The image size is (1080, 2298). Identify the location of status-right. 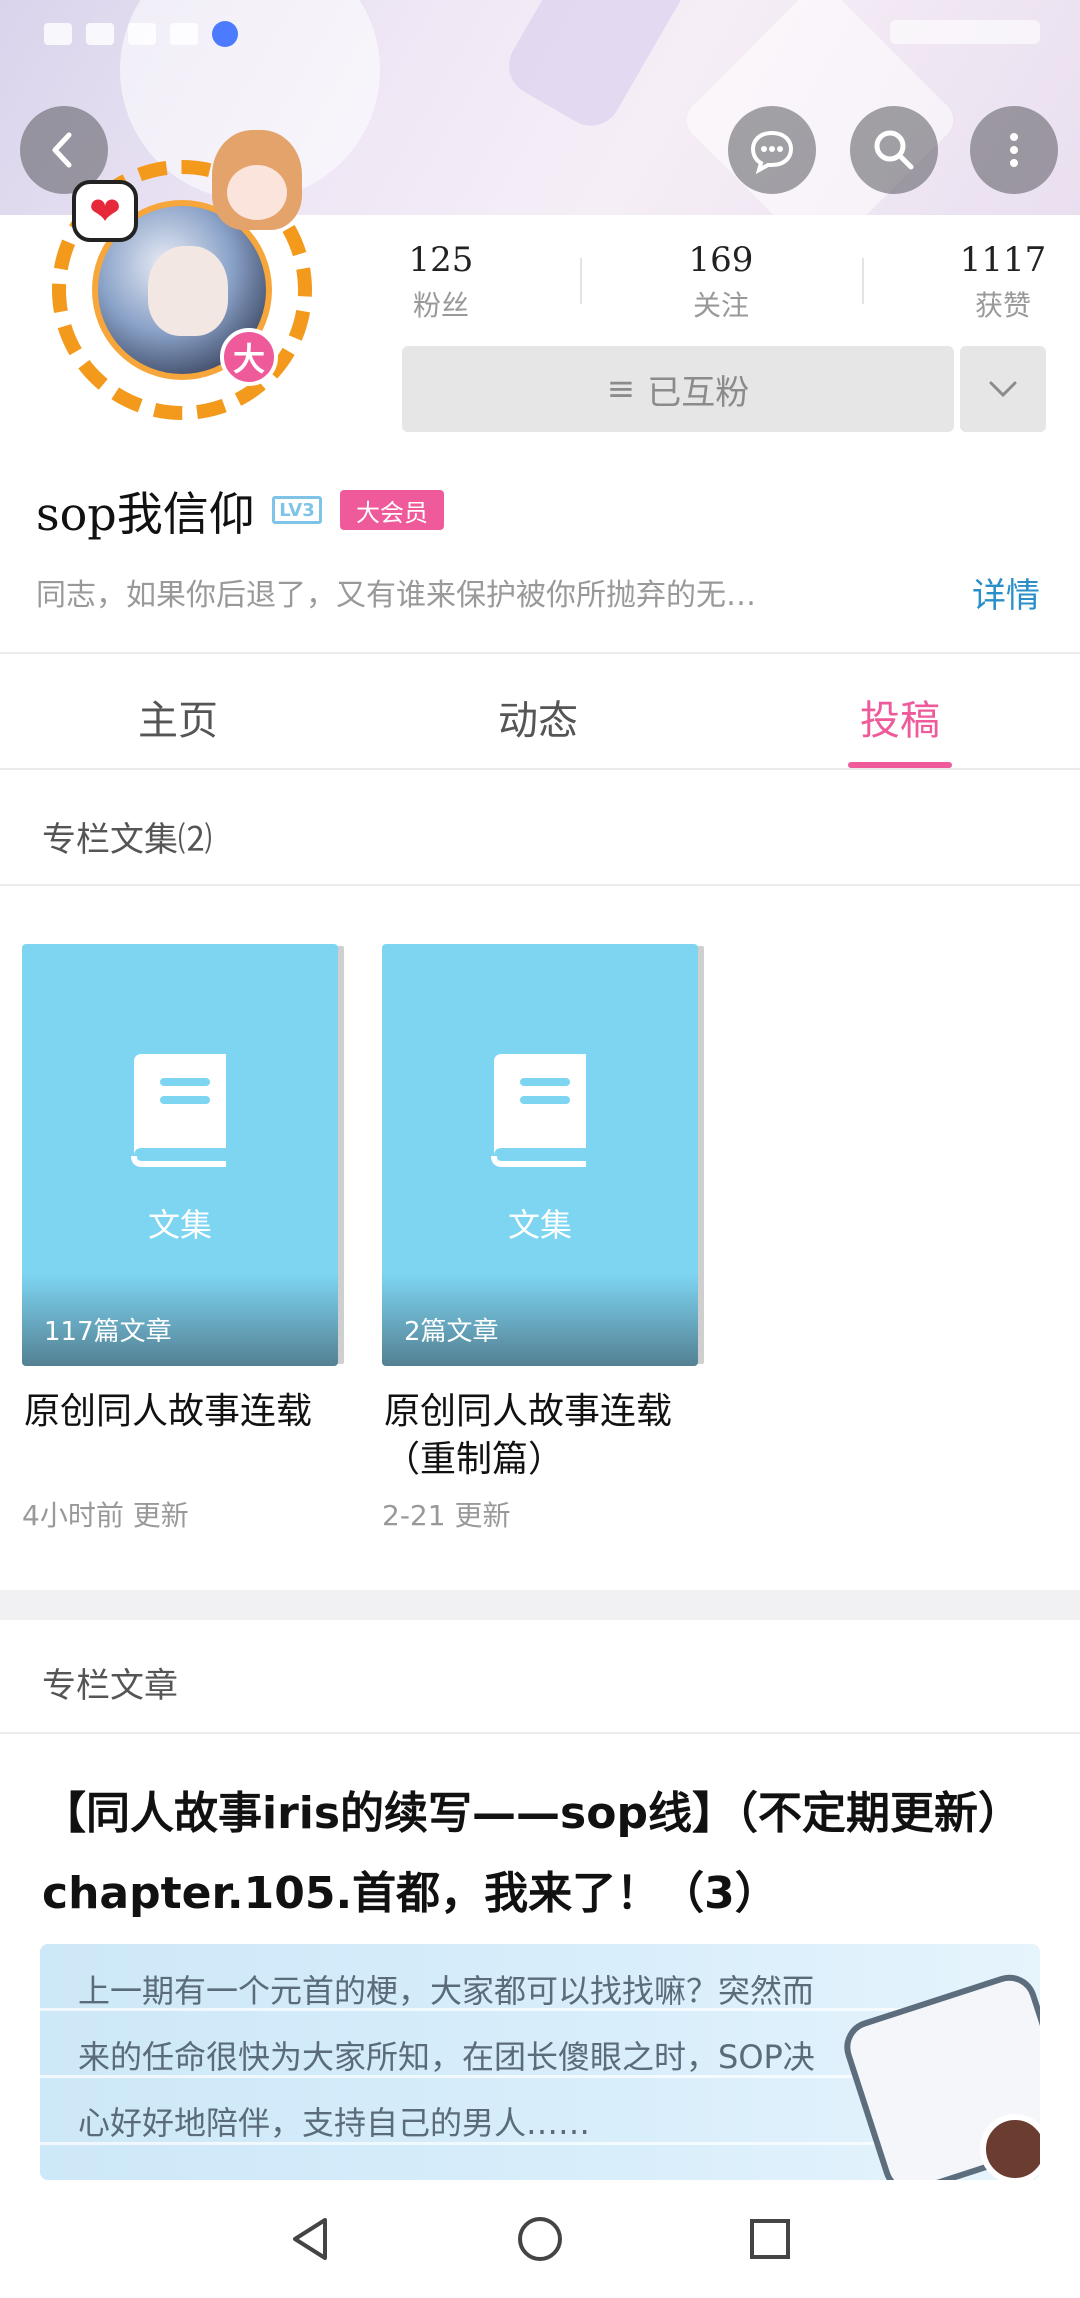
(965, 32).